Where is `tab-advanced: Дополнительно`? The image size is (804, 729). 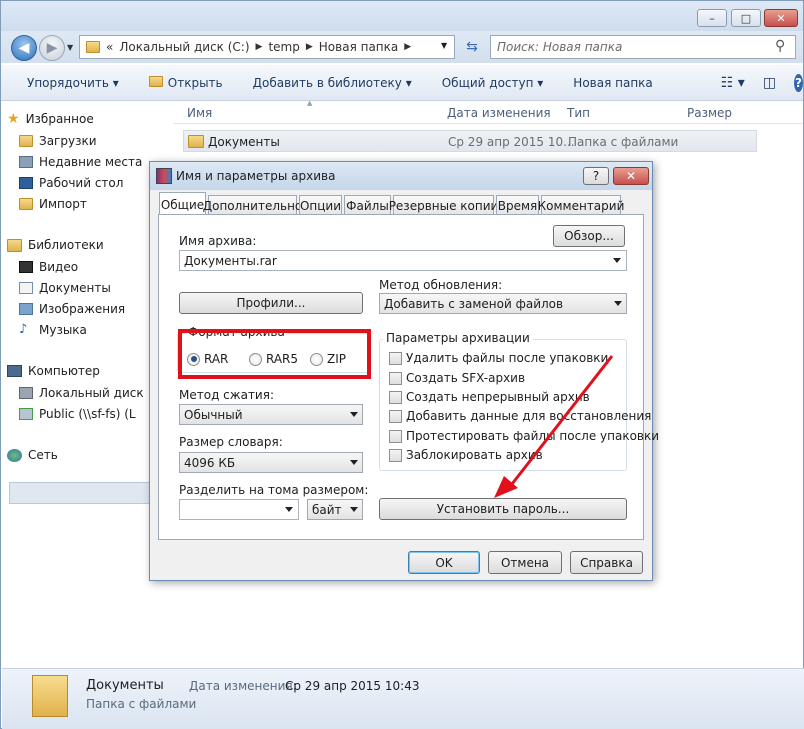
tab-advanced: Дополнительно is located at coordinates (252, 205).